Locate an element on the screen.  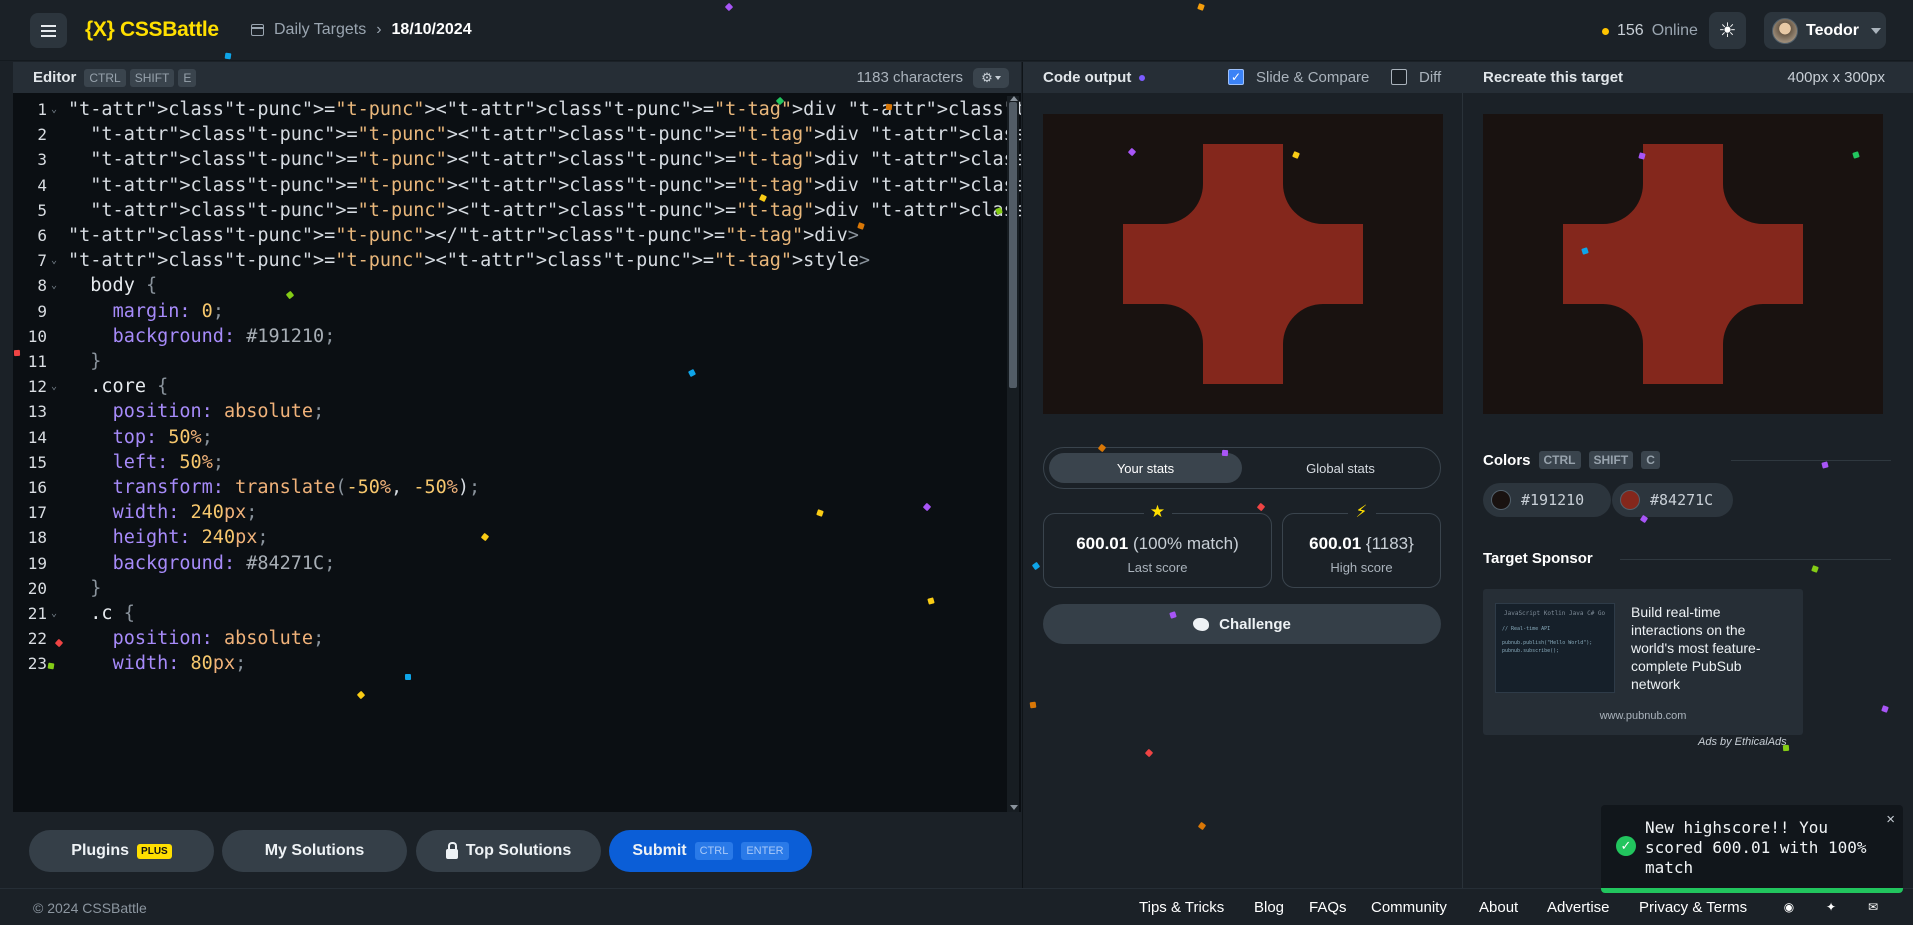
slide-compare-label: Slide & Compare is located at coordinates (1312, 77).